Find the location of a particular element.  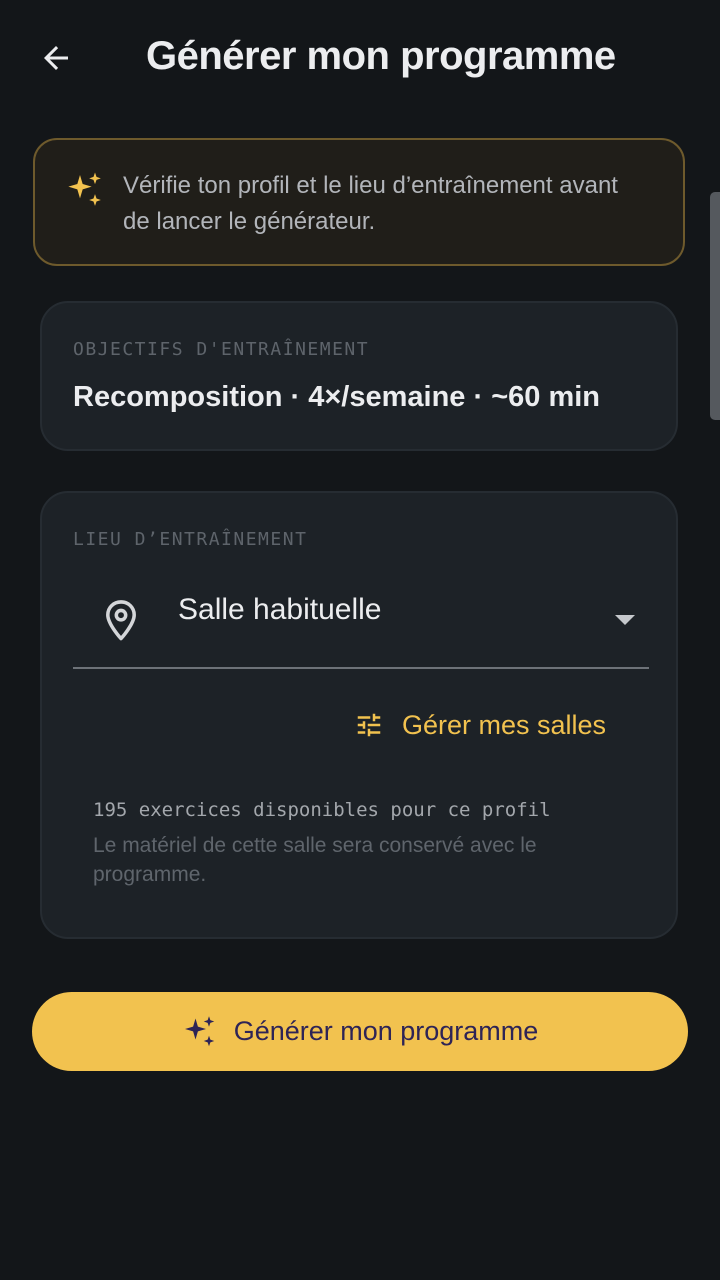

exercise-count-text: 195 exercices disponibles pour ce profil is located at coordinates (322, 810).